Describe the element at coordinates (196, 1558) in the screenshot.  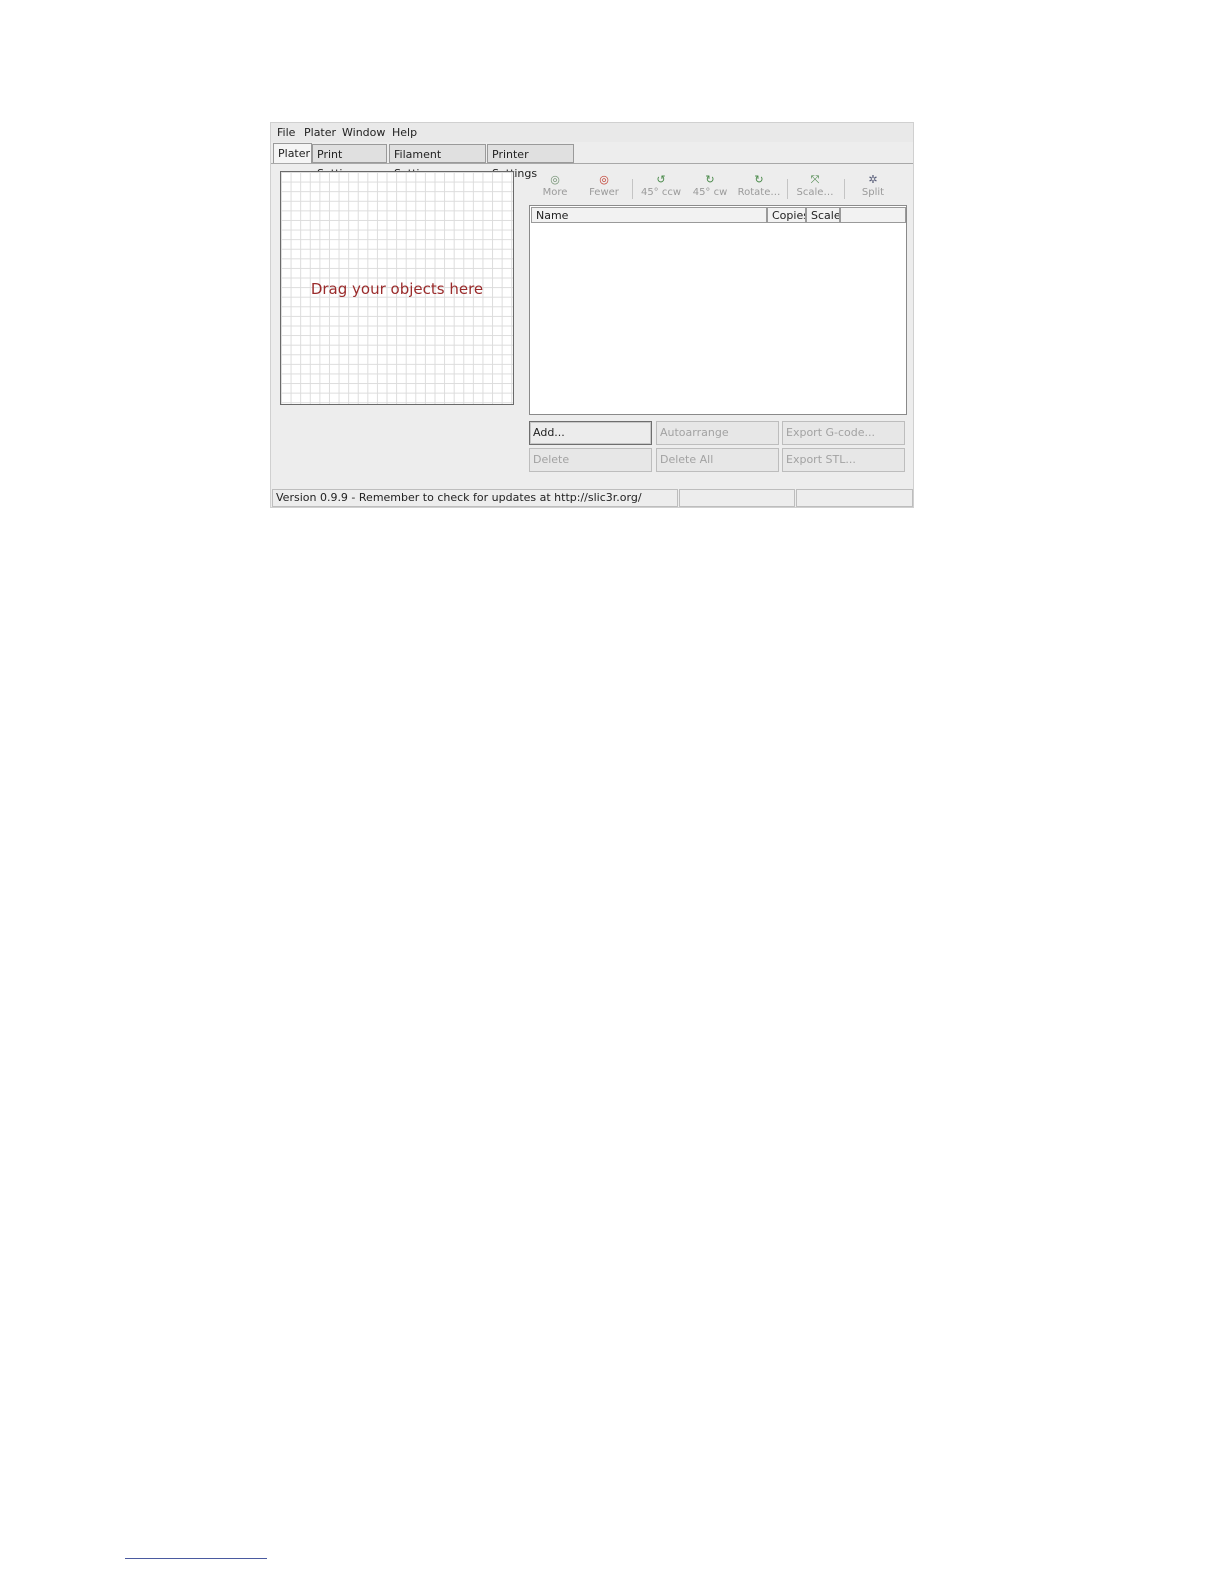
I see `footnote-rule` at that location.